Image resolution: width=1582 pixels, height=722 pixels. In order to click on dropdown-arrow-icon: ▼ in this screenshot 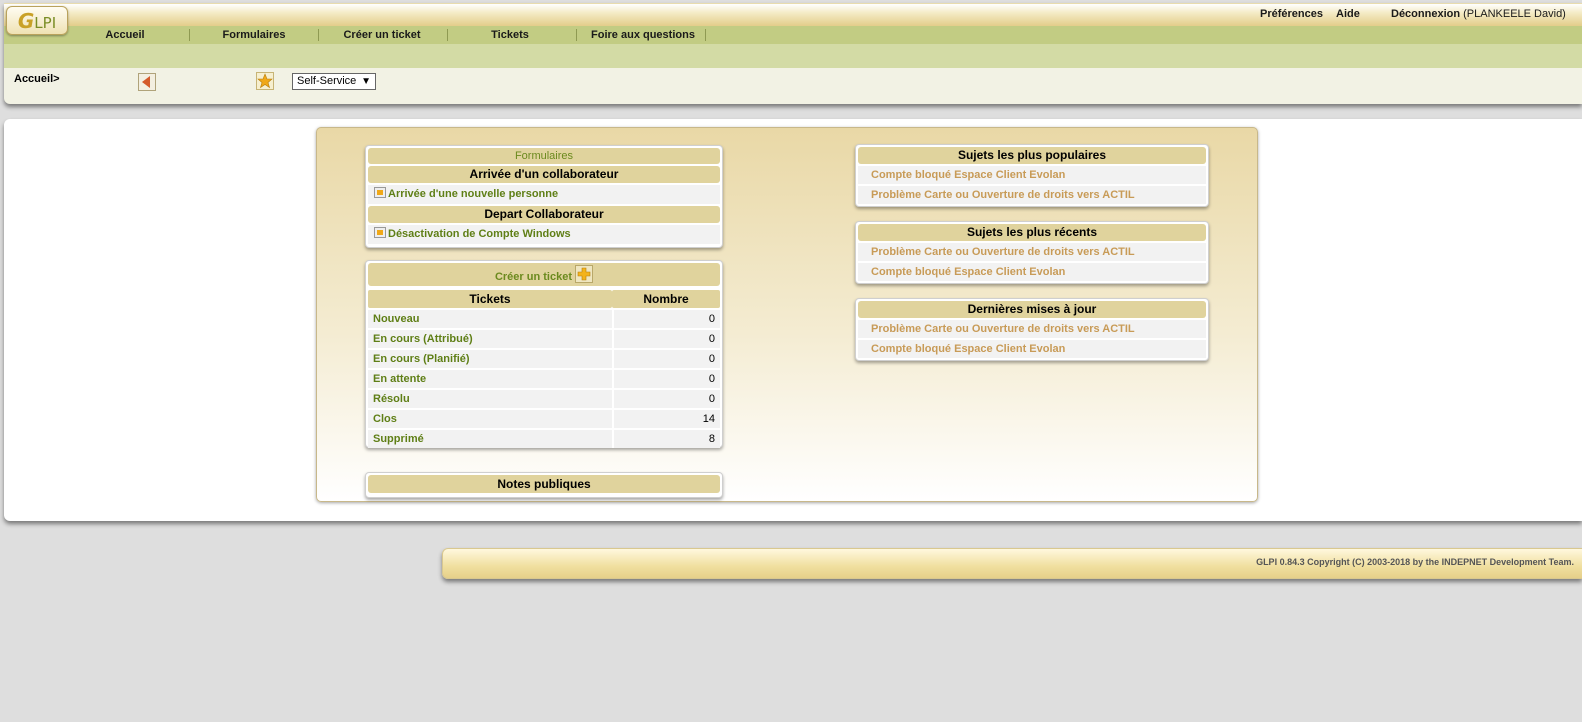, I will do `click(366, 81)`.